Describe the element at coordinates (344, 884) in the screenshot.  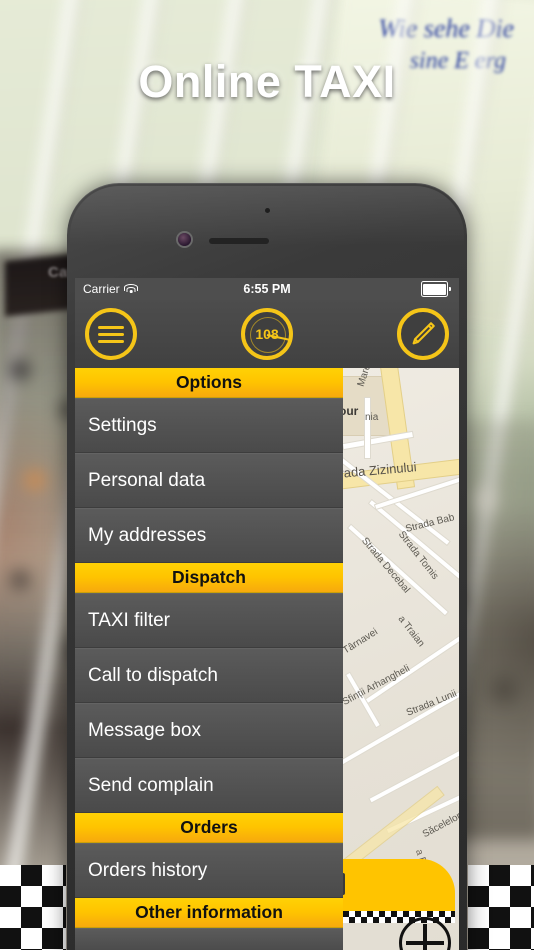
I see `taxi-window` at that location.